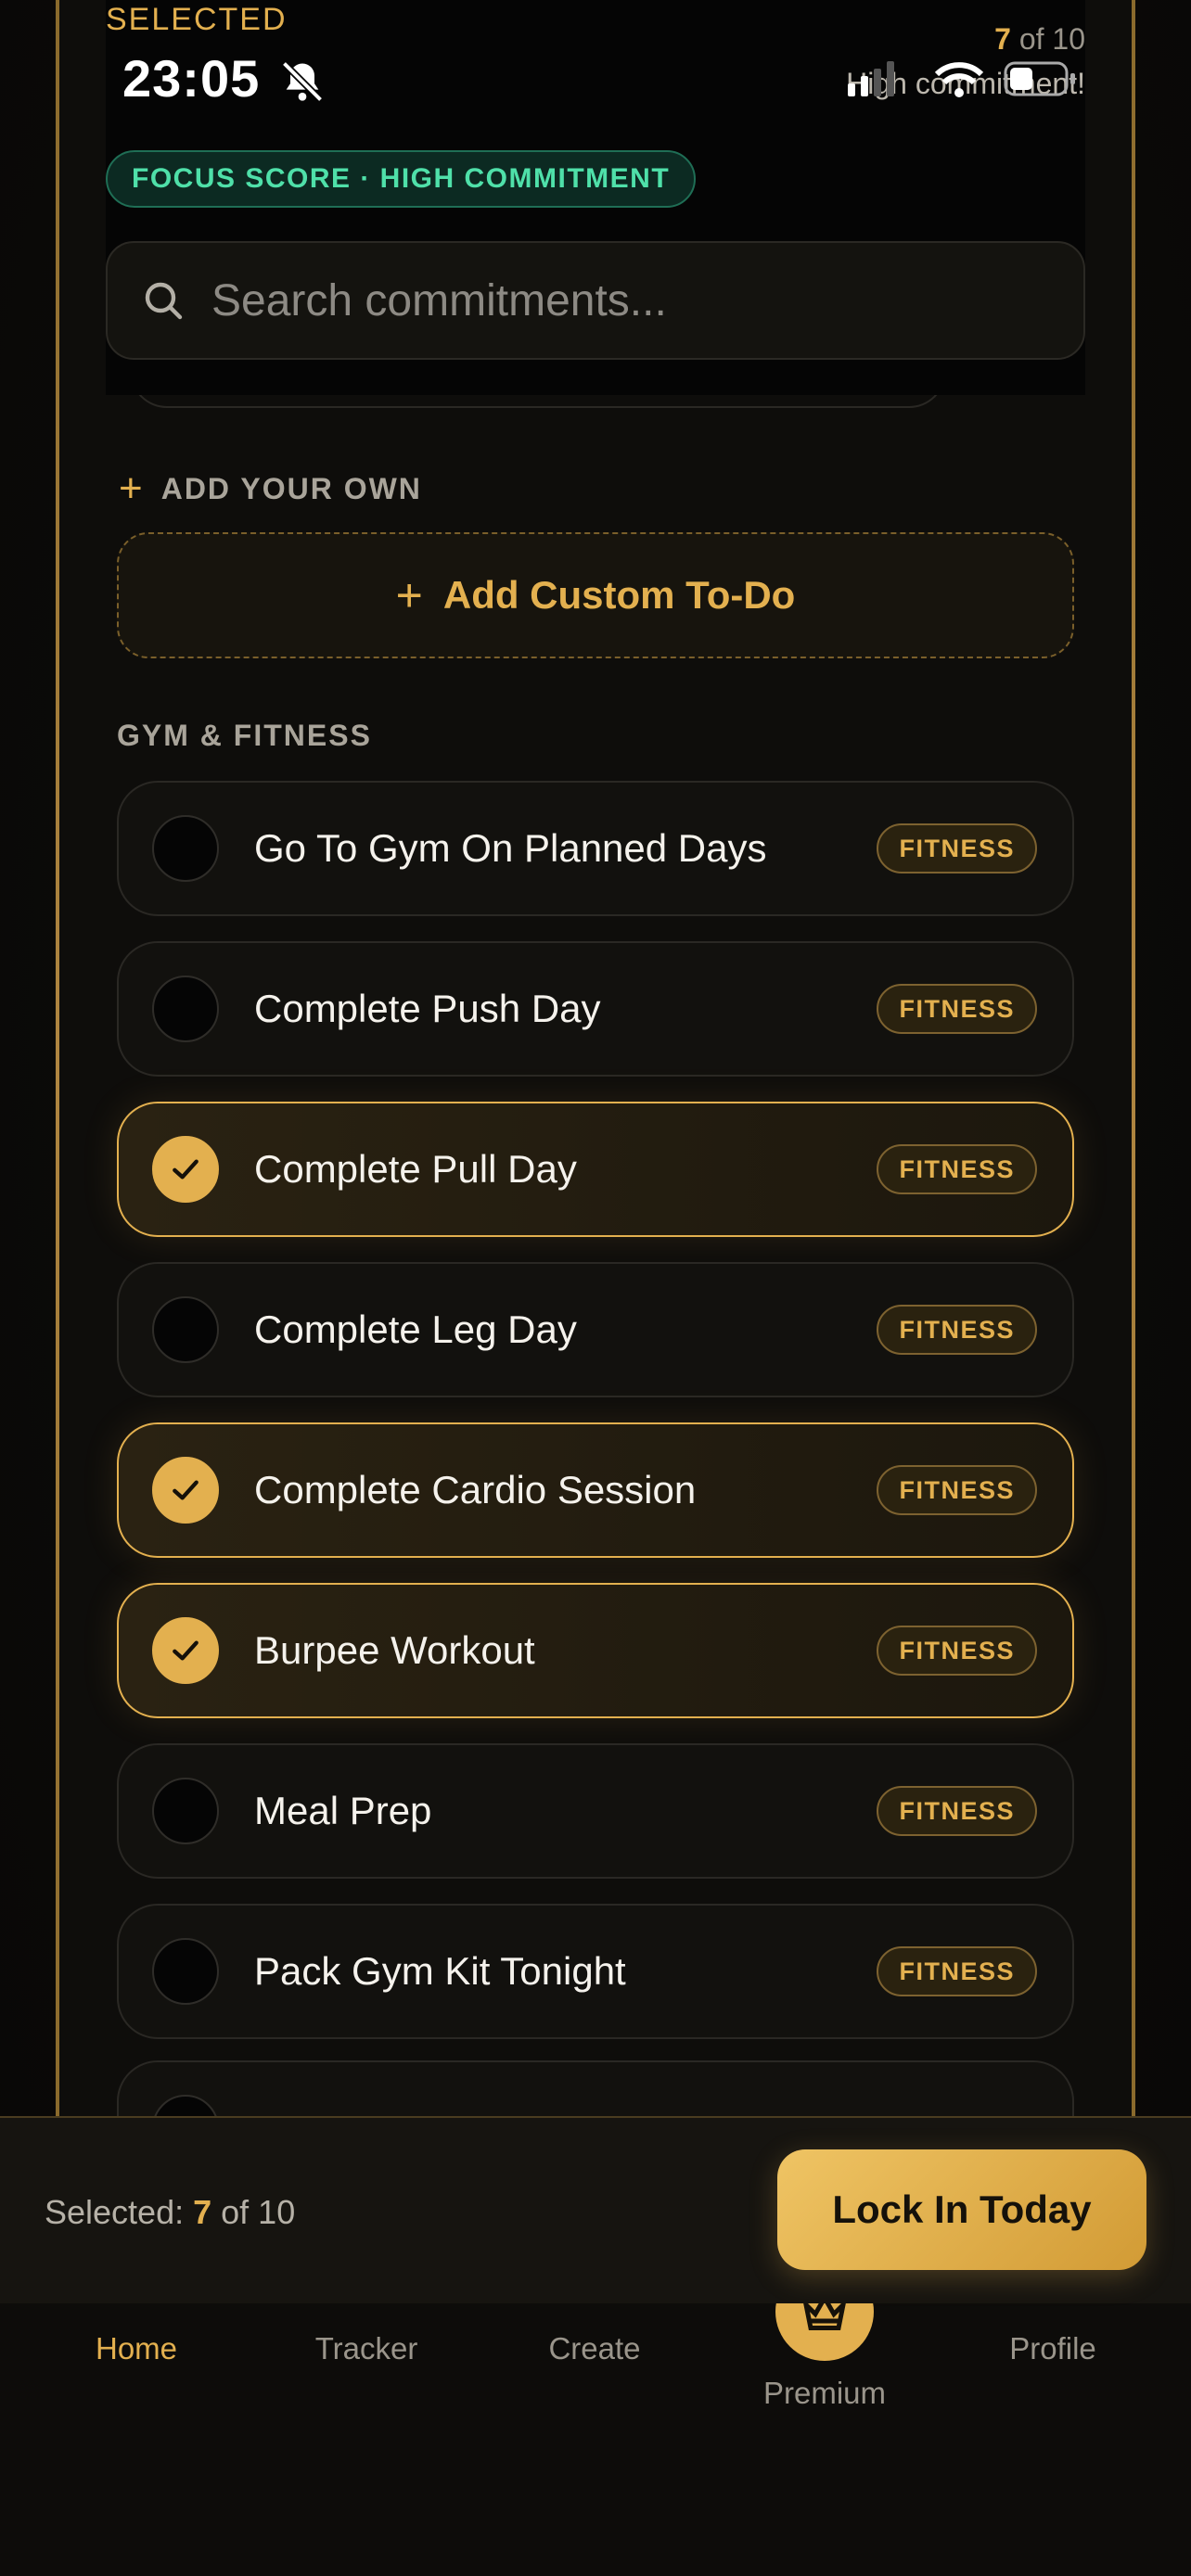 The height and width of the screenshot is (2576, 1191). What do you see at coordinates (394, 1650) in the screenshot?
I see `item-label: Burpee Workout` at bounding box center [394, 1650].